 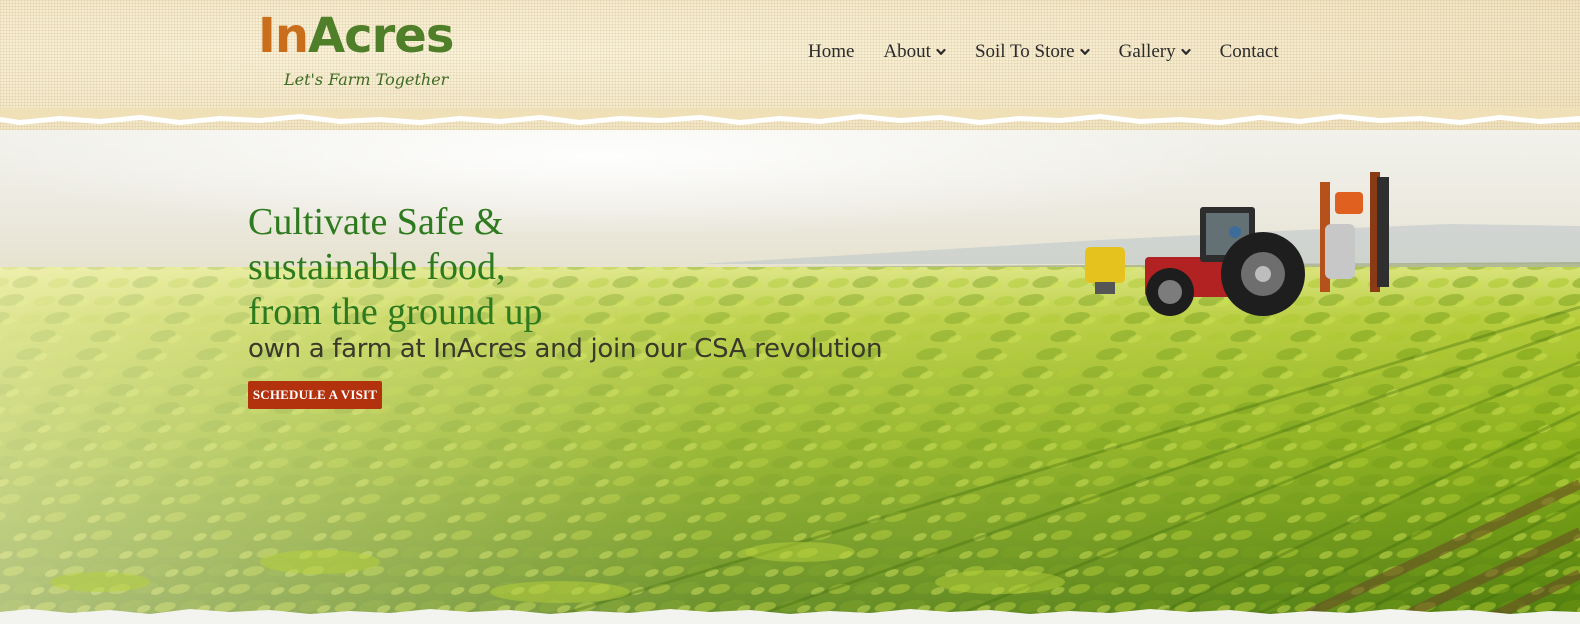 I want to click on nav-item-label: Contact, so click(x=1249, y=51).